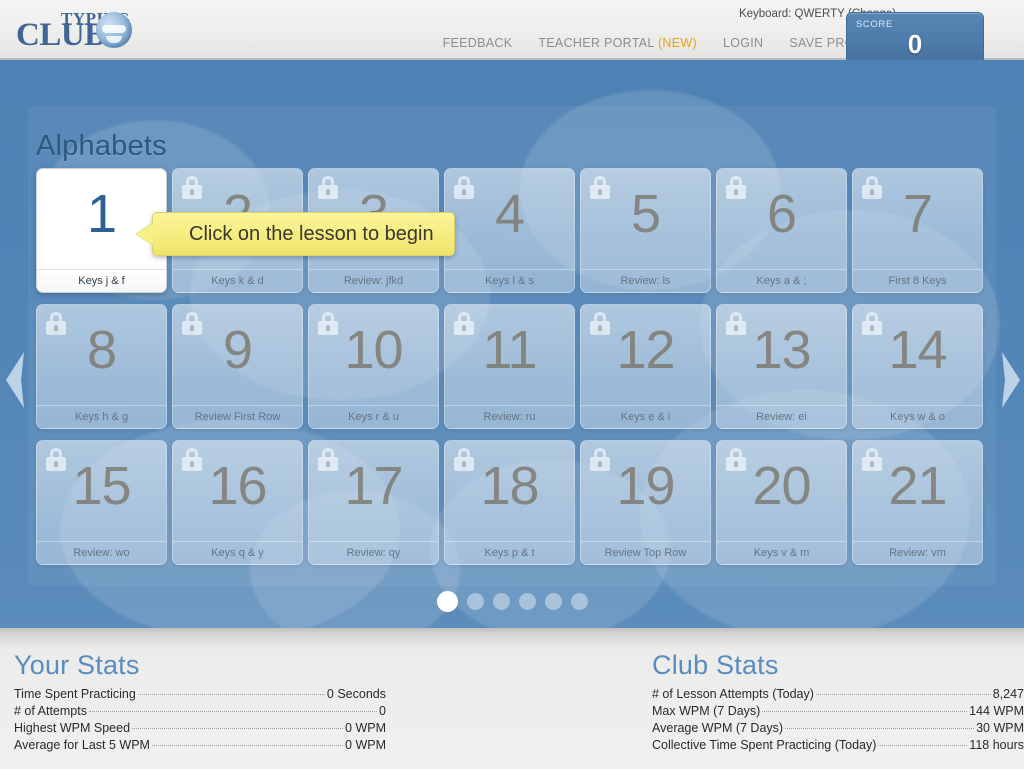  I want to click on stat-value: 118 hours, so click(996, 745).